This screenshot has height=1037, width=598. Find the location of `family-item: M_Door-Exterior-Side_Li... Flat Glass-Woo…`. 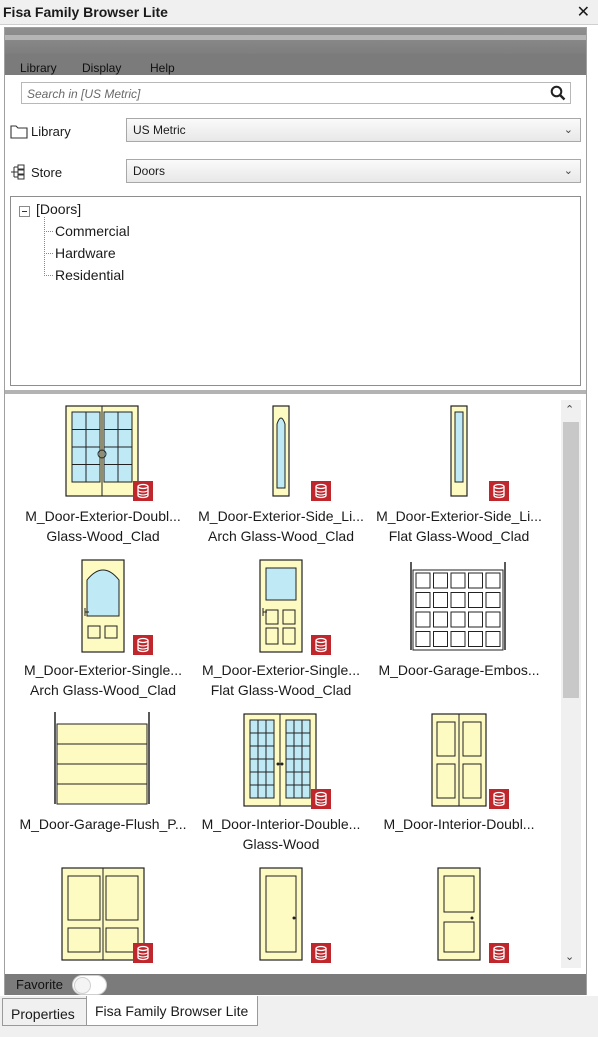

family-item: M_Door-Exterior-Side_Li... Flat Glass-Woo… is located at coordinates (459, 469).